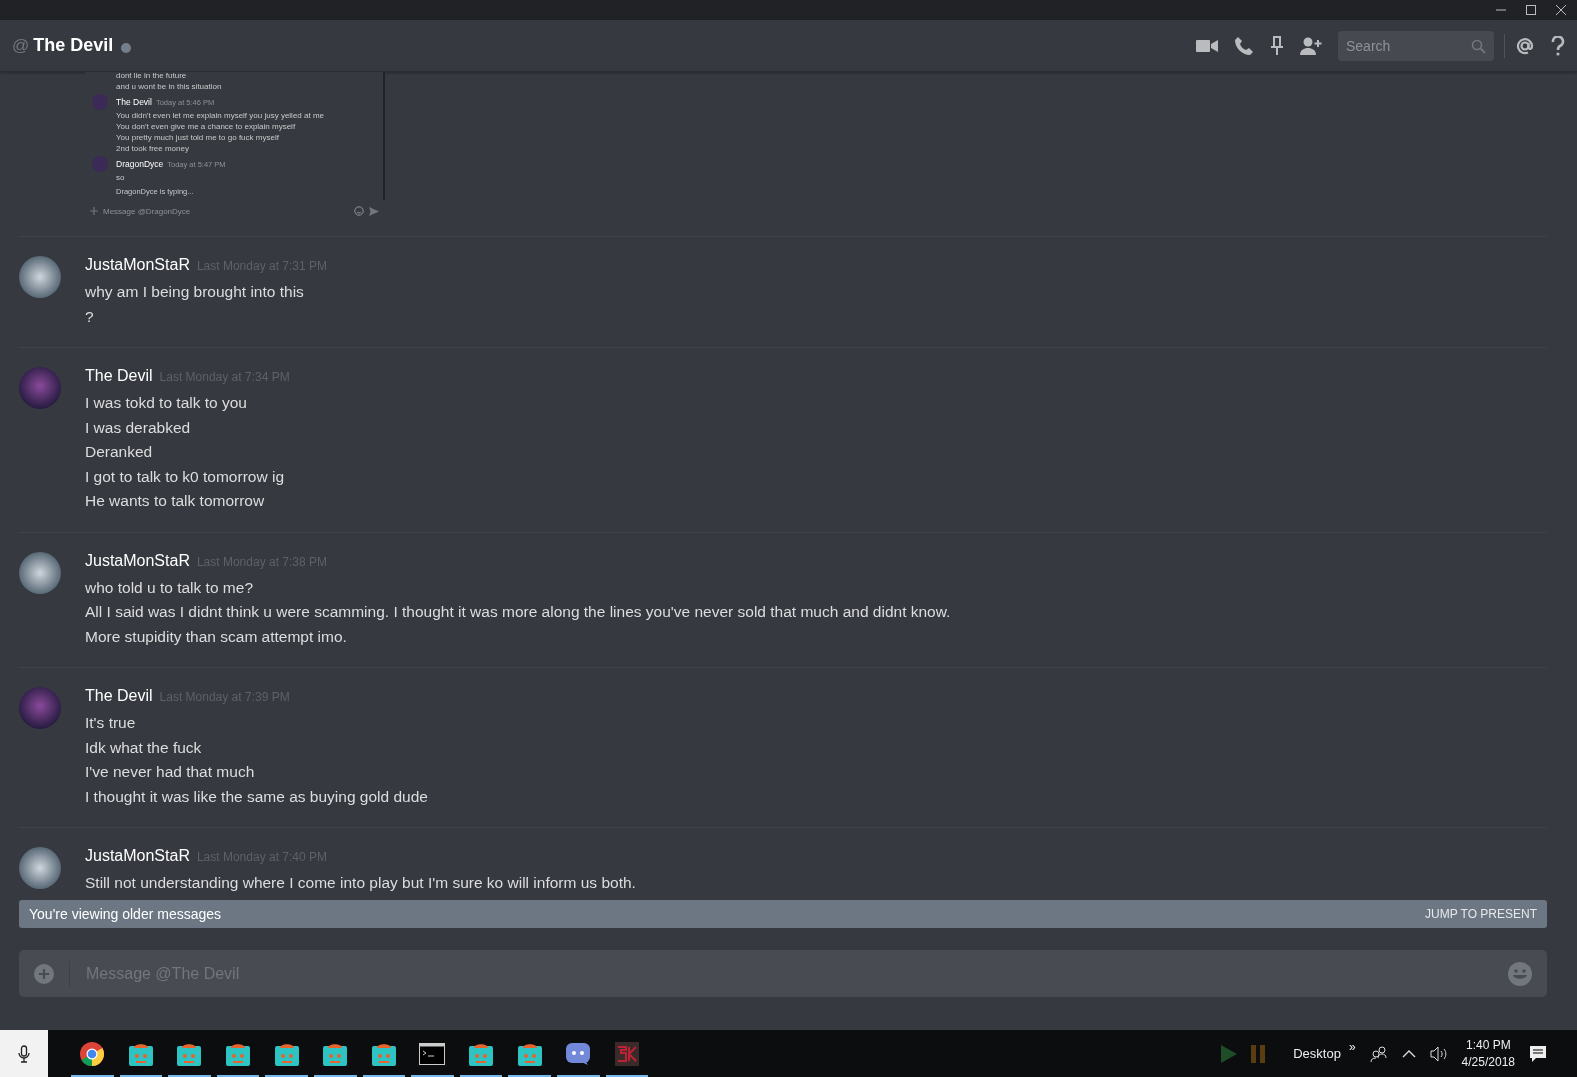 The image size is (1577, 1077). I want to click on send-icon, so click(374, 211).